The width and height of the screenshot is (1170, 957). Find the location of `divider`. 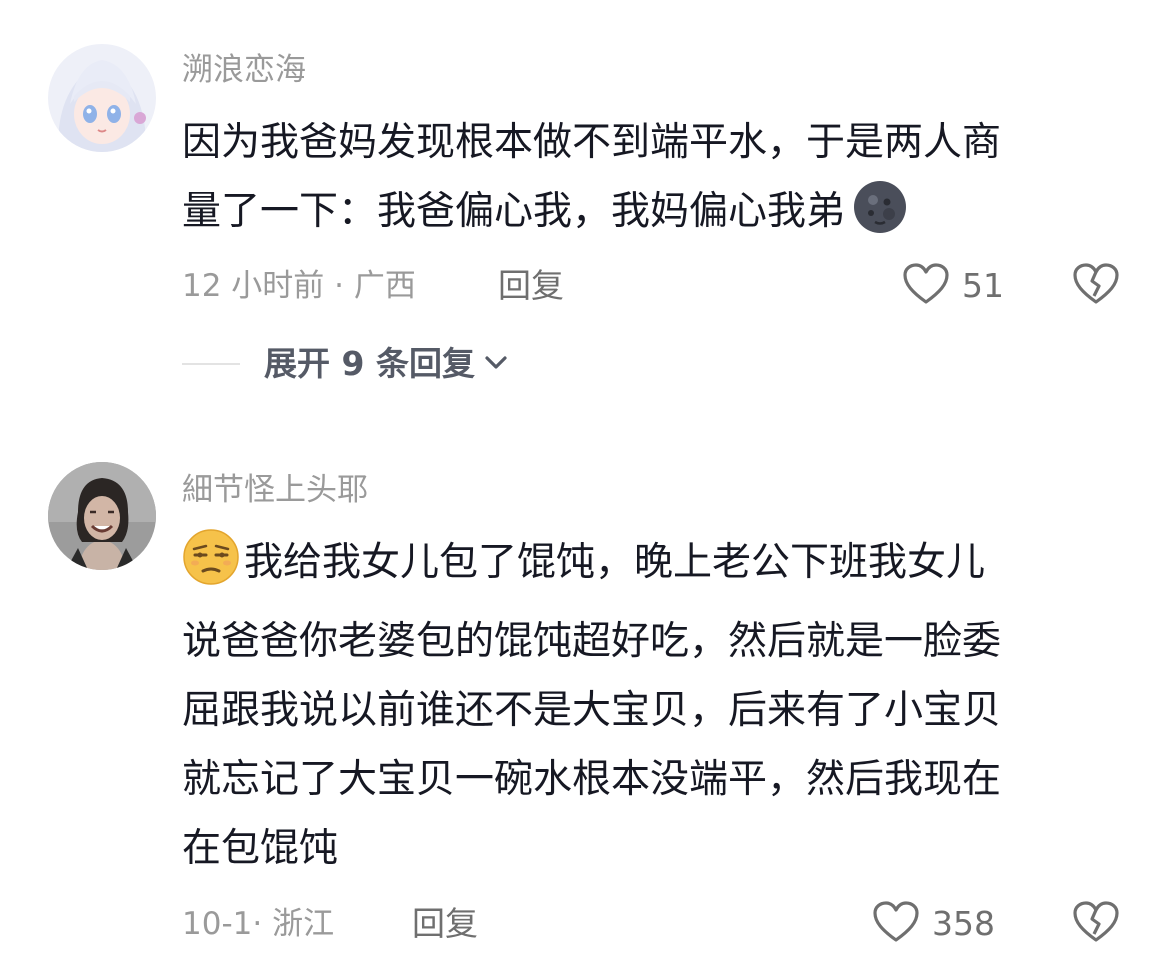

divider is located at coordinates (211, 364).